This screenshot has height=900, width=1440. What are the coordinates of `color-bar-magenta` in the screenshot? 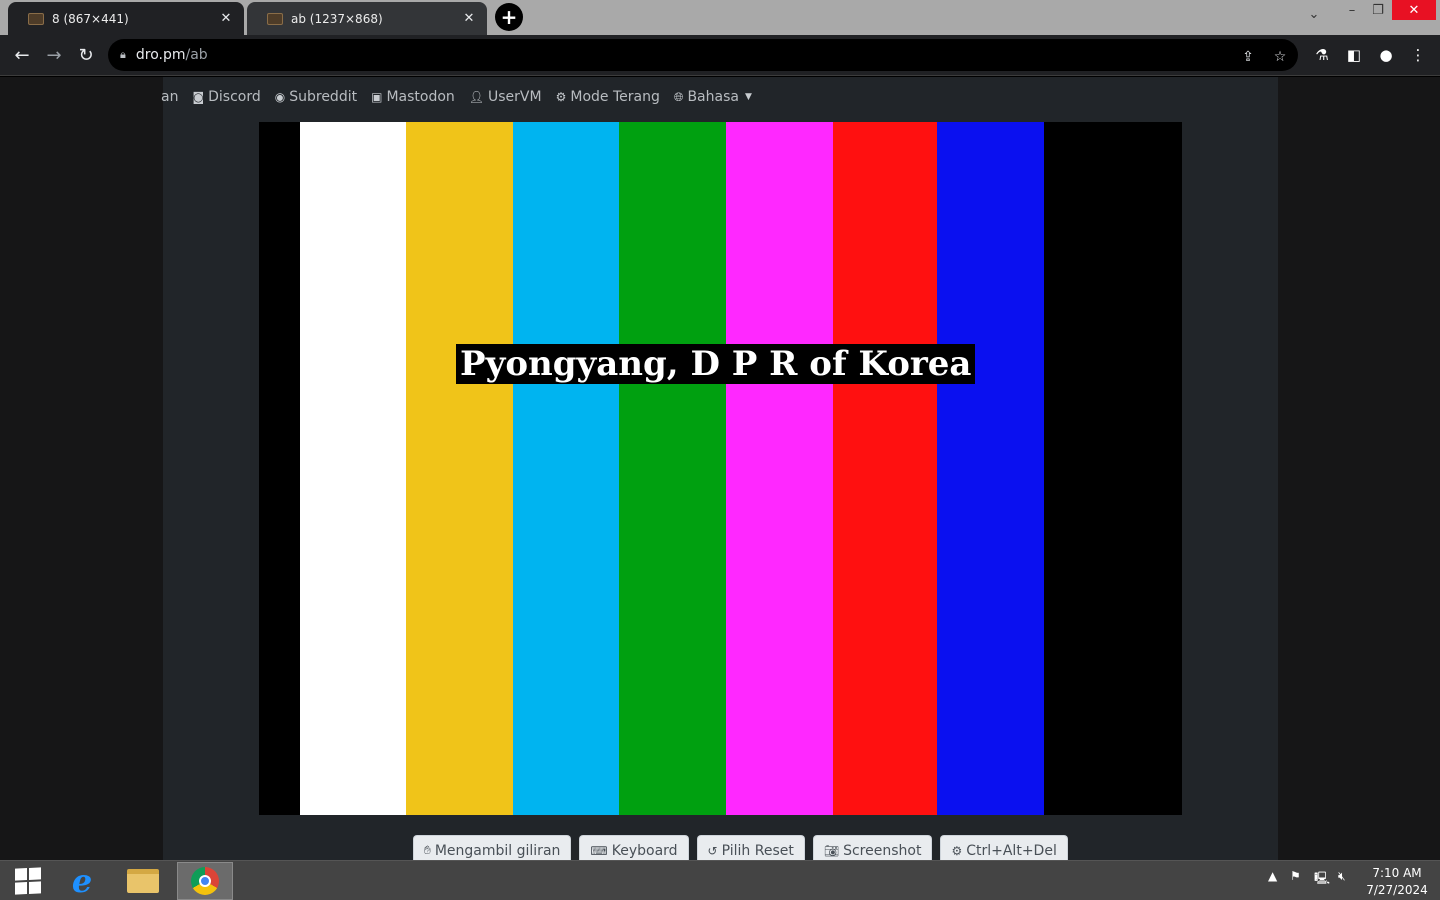 It's located at (779, 468).